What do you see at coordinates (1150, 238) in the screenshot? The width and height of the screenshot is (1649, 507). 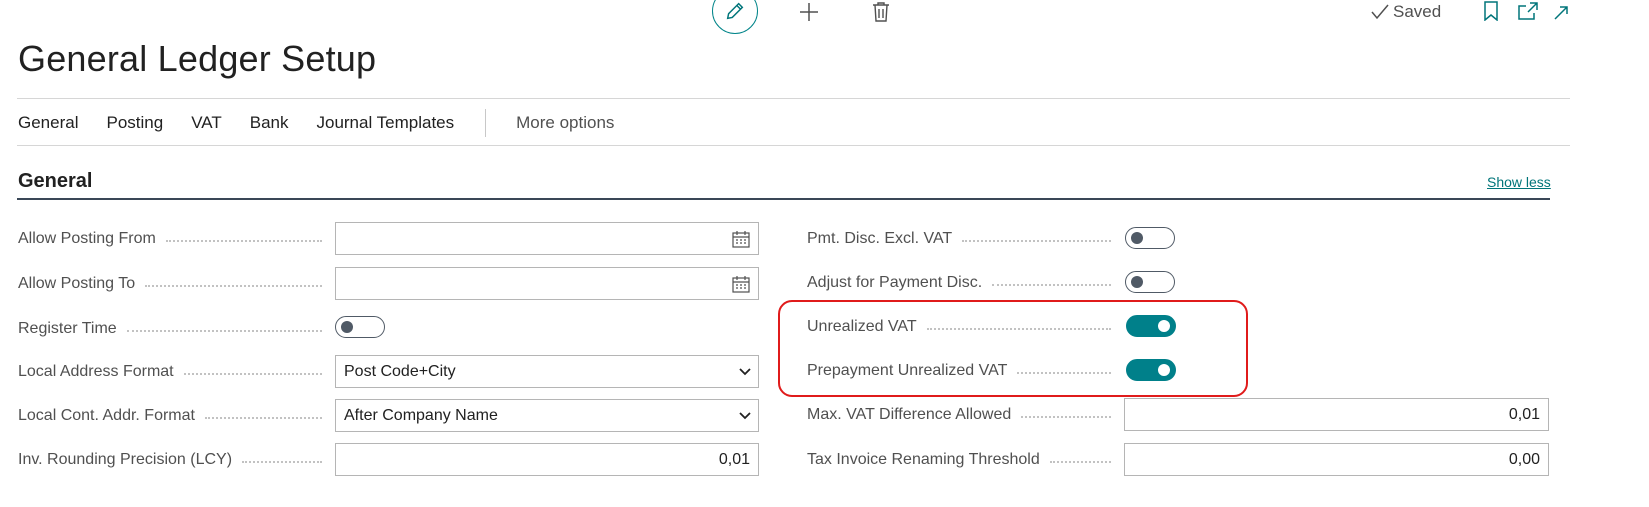 I see `pmt-disc-excl-vat-toggle` at bounding box center [1150, 238].